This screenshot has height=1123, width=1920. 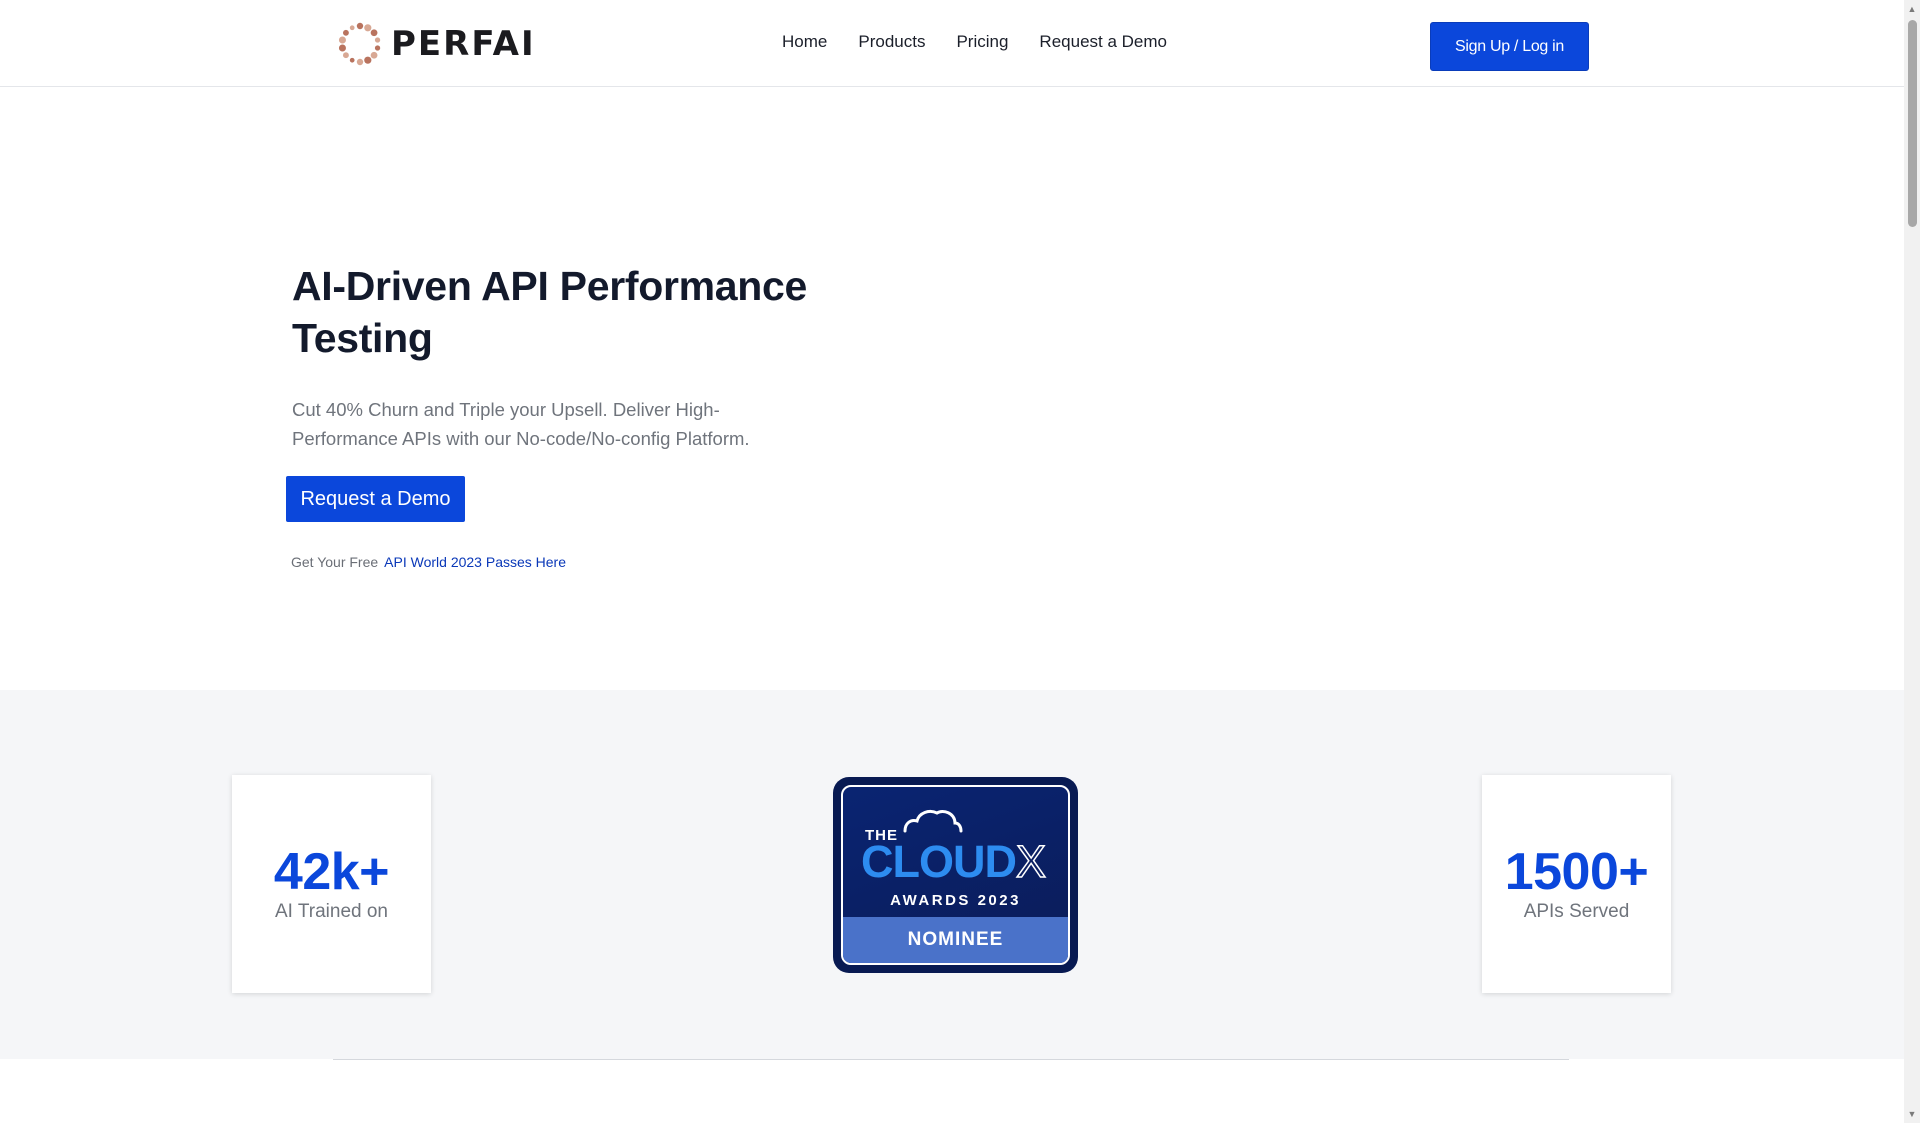 I want to click on nav-request-demo: Request a Demo, so click(x=1103, y=42).